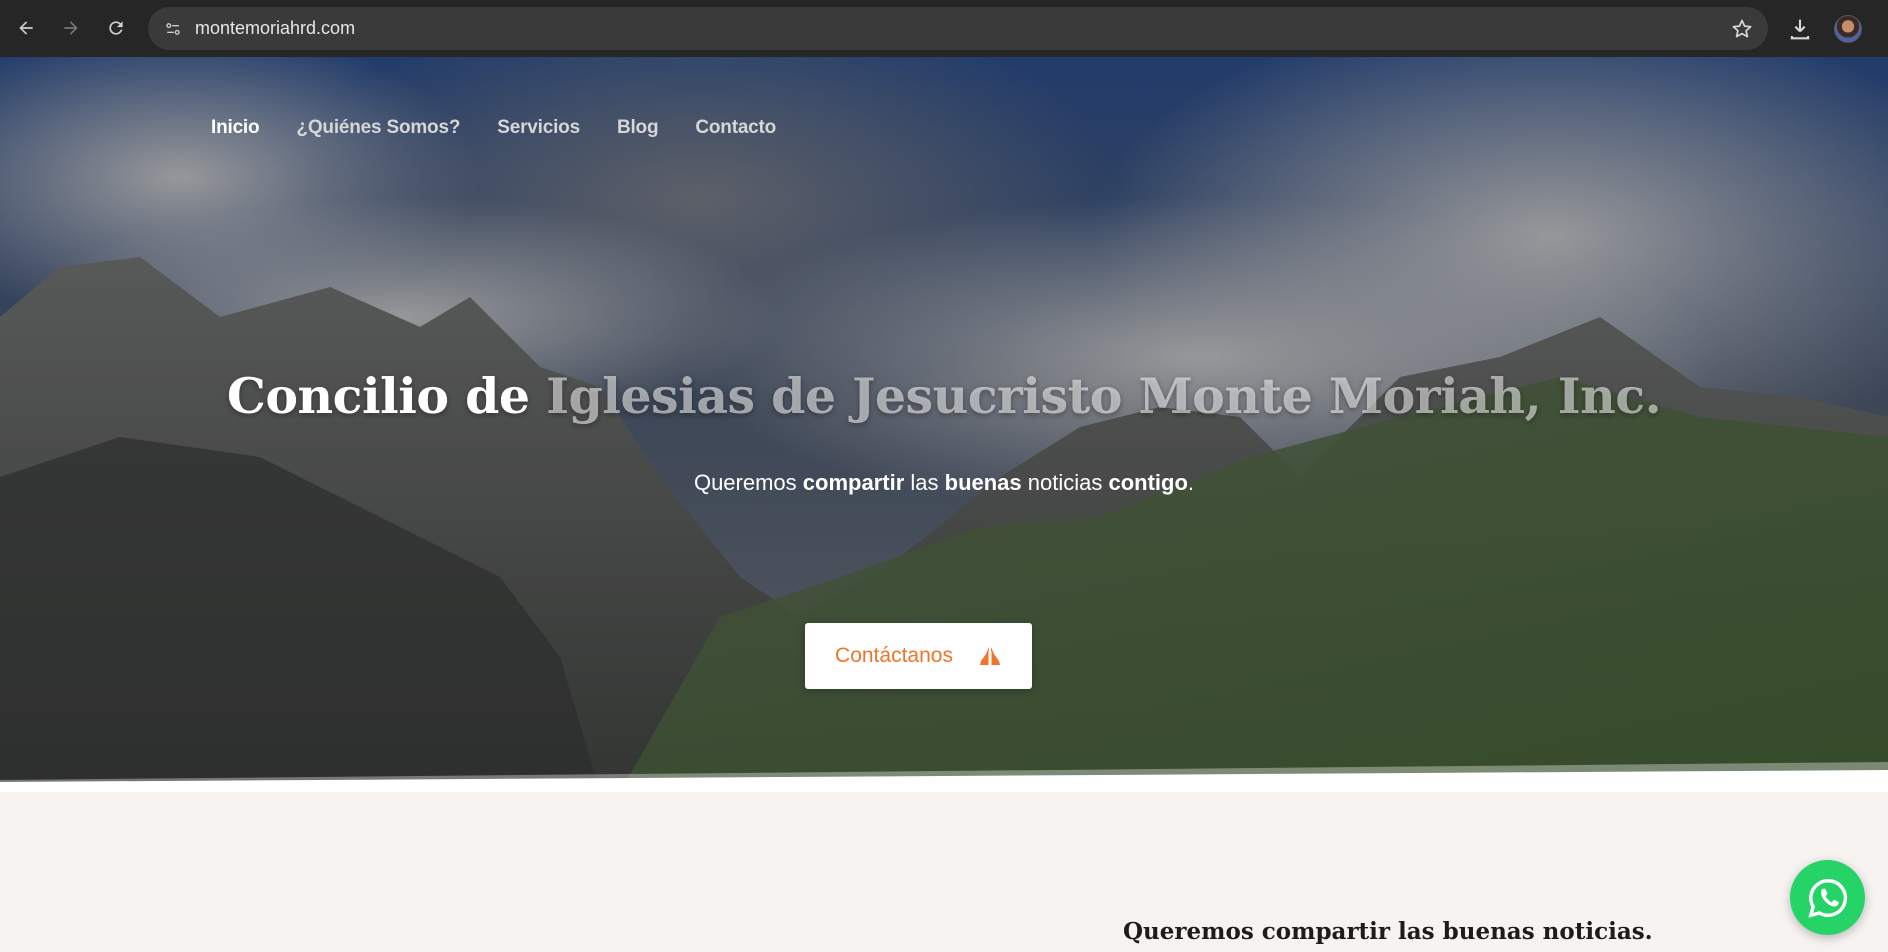 This screenshot has width=1888, height=952. Describe the element at coordinates (924, 482) in the screenshot. I see `tagline-text: las` at that location.